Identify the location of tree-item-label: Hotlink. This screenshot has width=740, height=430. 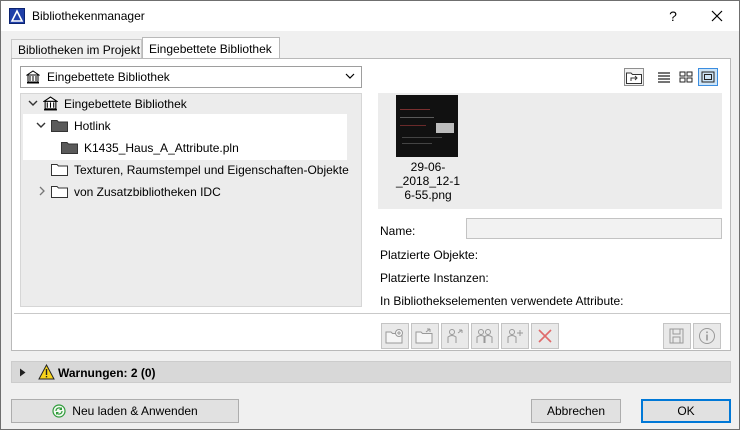
(92, 126).